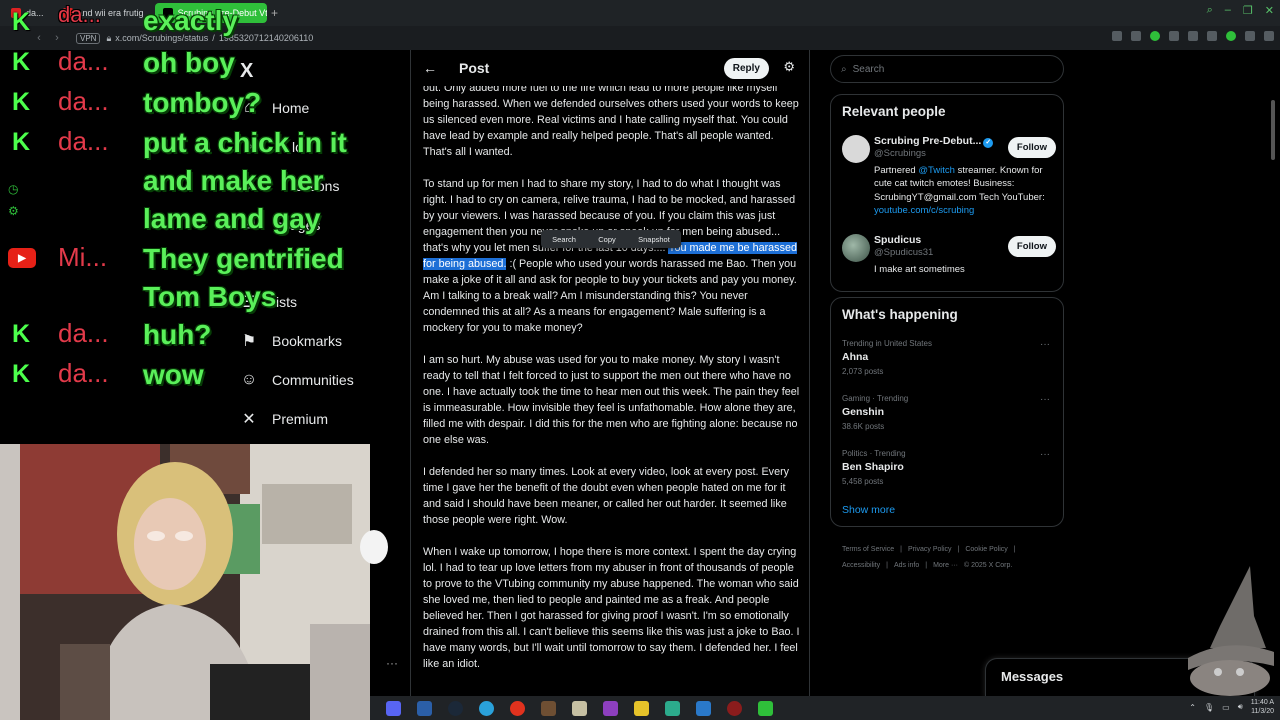 This screenshot has width=1280, height=720. What do you see at coordinates (1262, 707) in the screenshot?
I see `clock: 11:40 A 11/3/20` at bounding box center [1262, 707].